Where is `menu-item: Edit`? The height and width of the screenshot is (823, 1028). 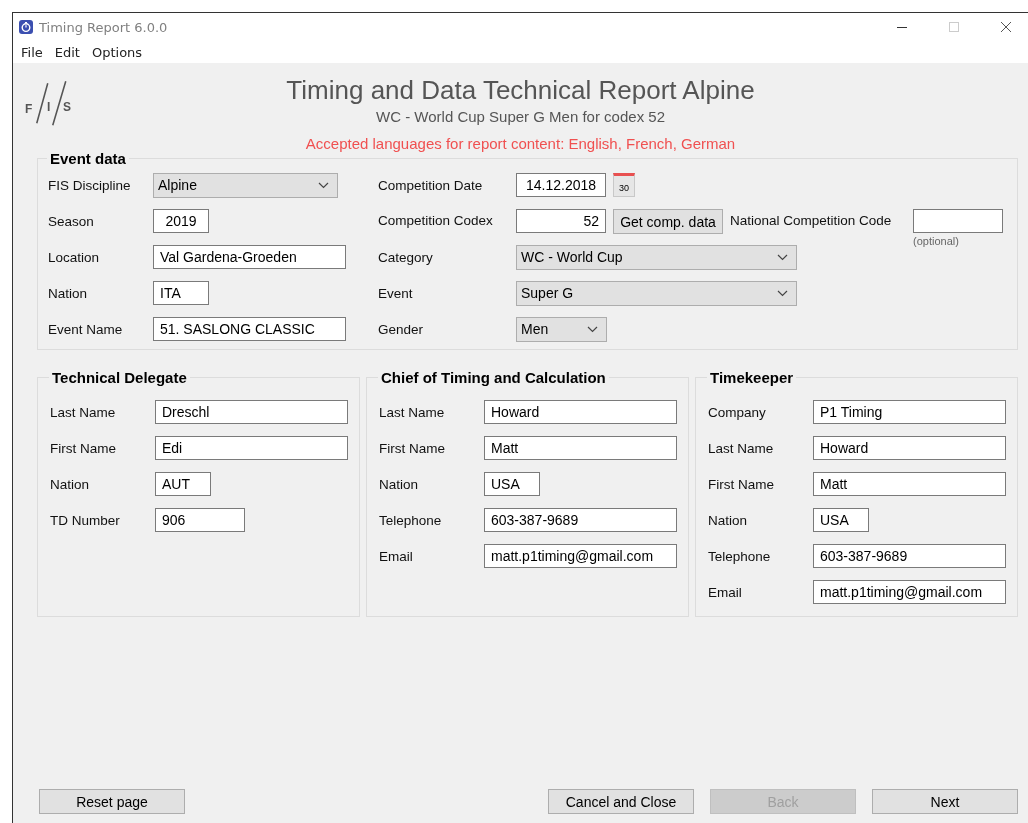 menu-item: Edit is located at coordinates (67, 52).